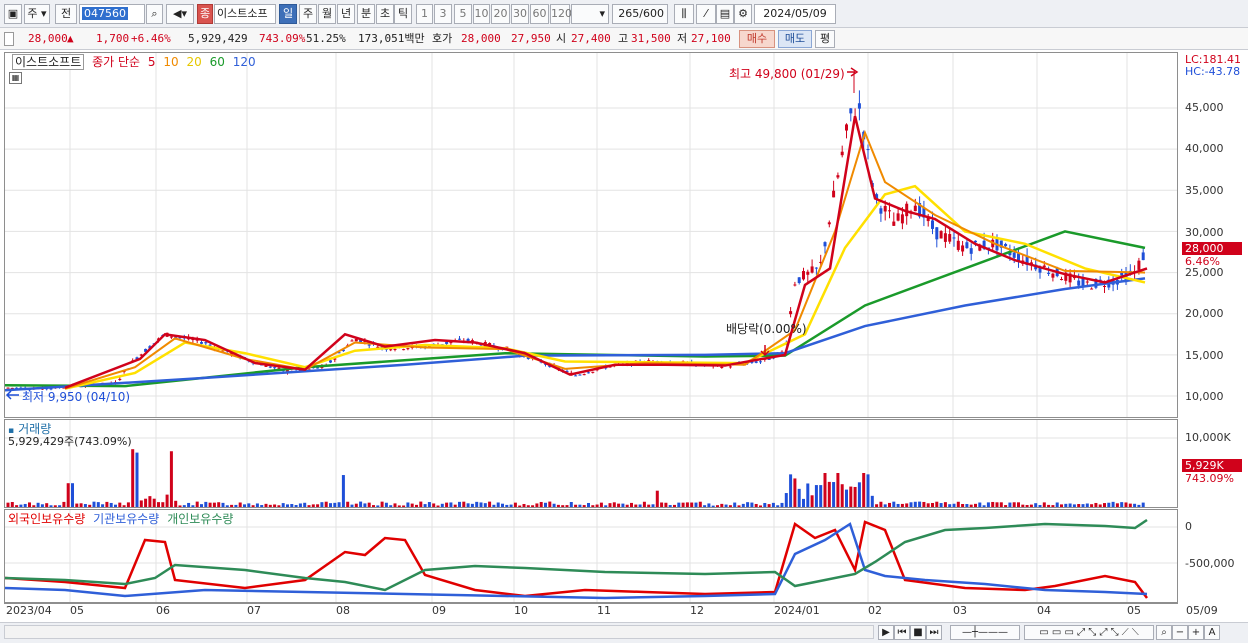  Describe the element at coordinates (180, 14) in the screenshot. I see `speaker-icon: ◀▾` at that location.